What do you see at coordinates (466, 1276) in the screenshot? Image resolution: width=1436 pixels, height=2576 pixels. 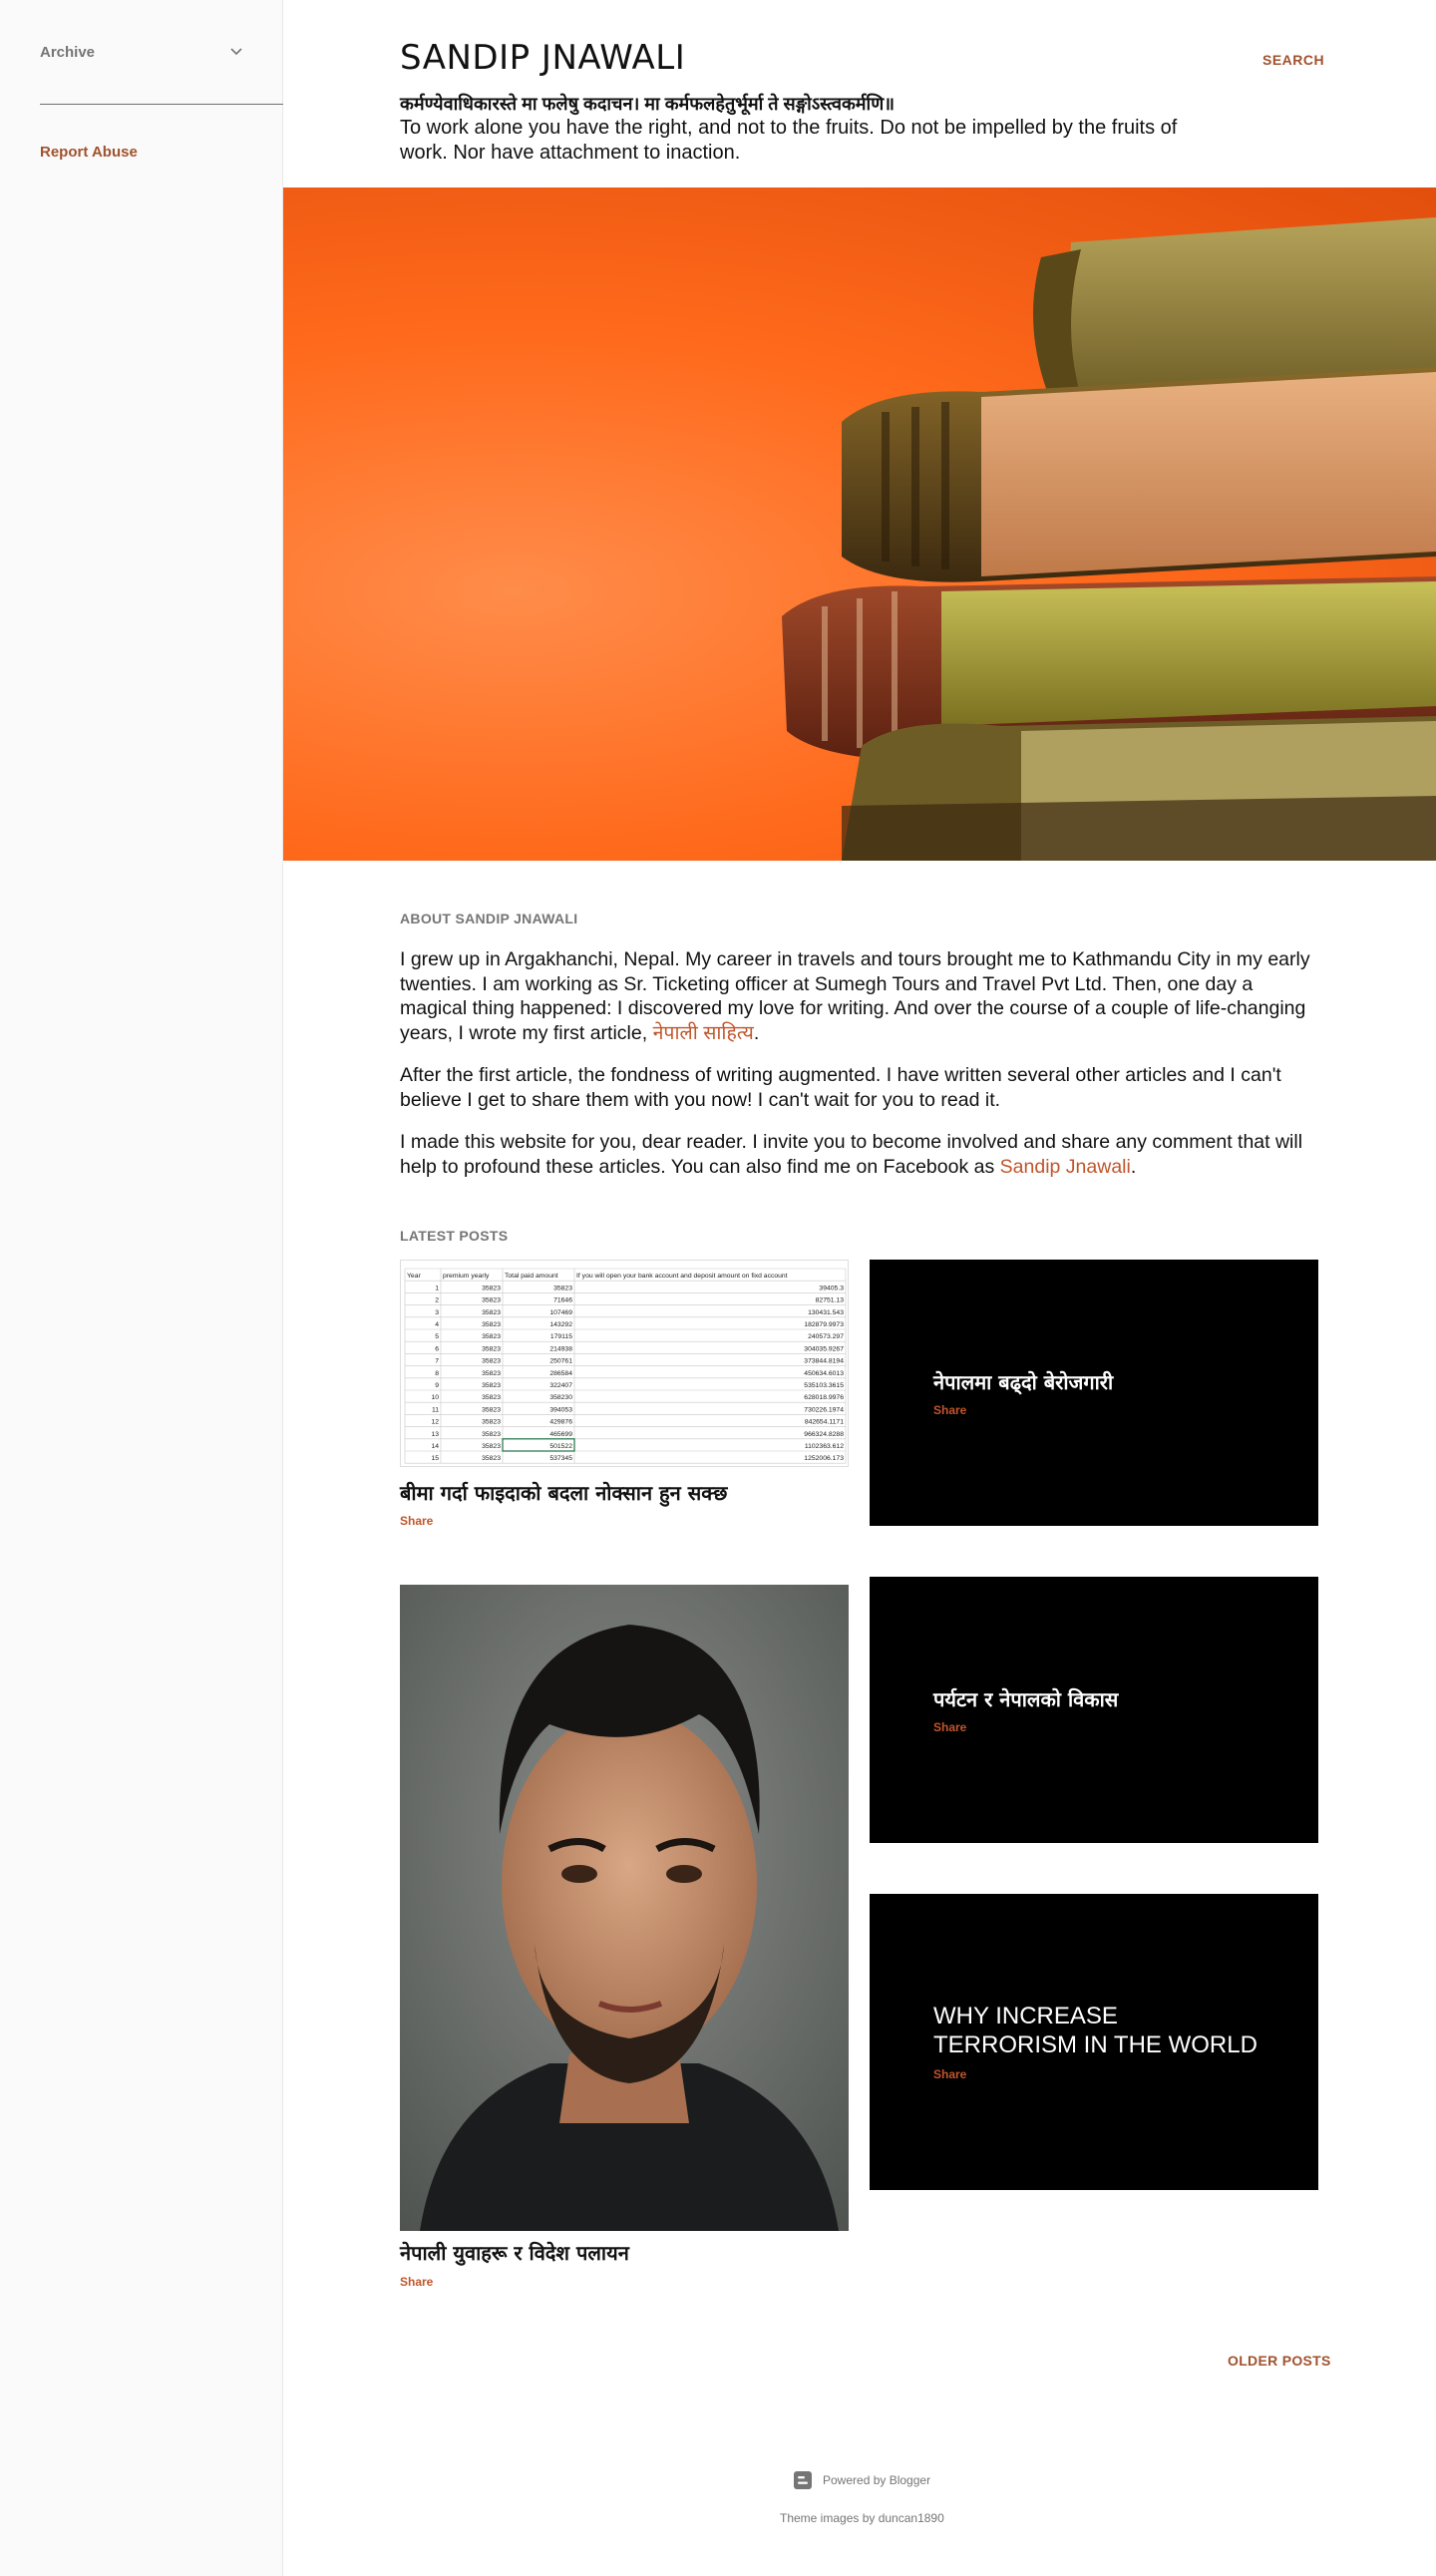 I see `table-header-cell: premium yearly` at bounding box center [466, 1276].